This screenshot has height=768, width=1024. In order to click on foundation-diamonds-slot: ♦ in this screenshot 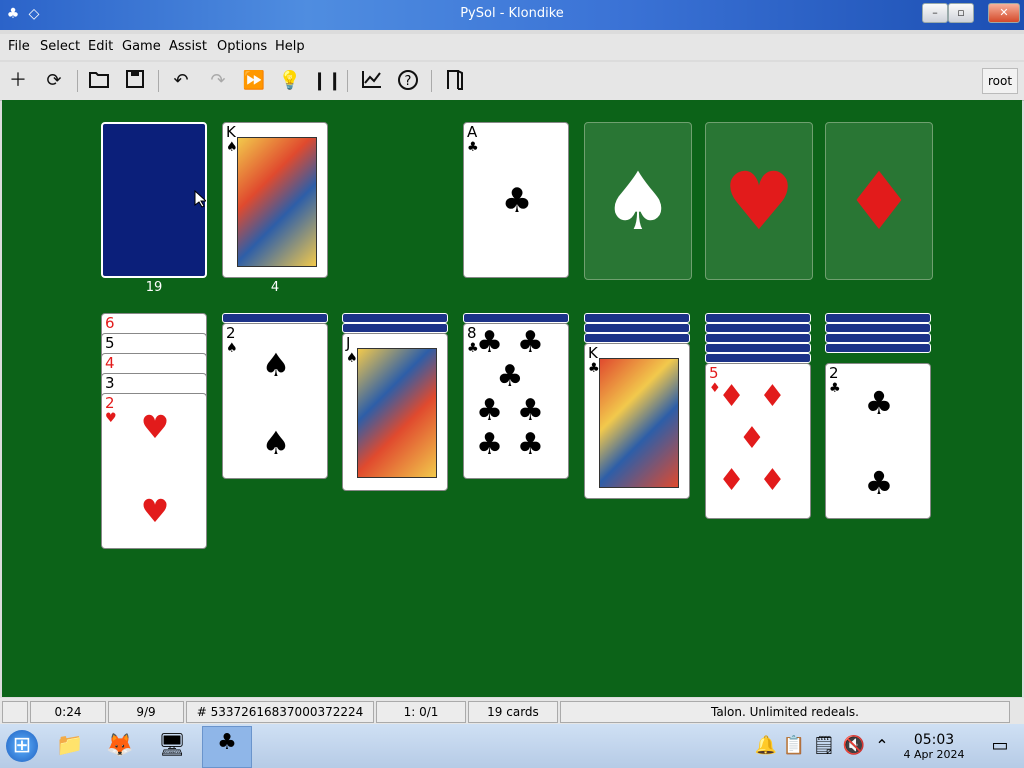, I will do `click(879, 201)`.